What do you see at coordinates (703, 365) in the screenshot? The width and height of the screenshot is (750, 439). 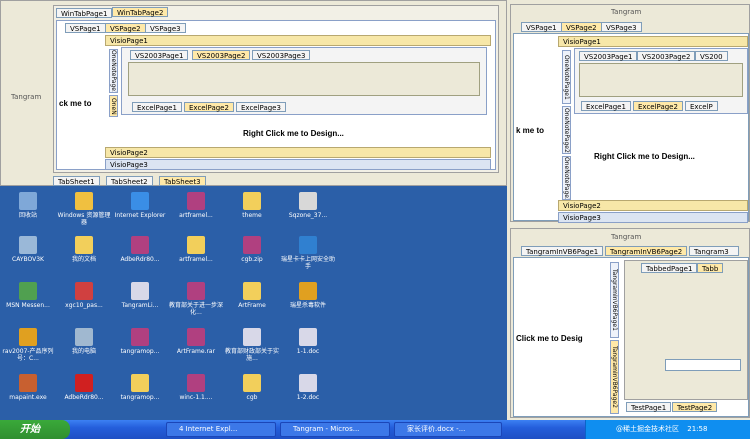 I see `rb-text-input` at bounding box center [703, 365].